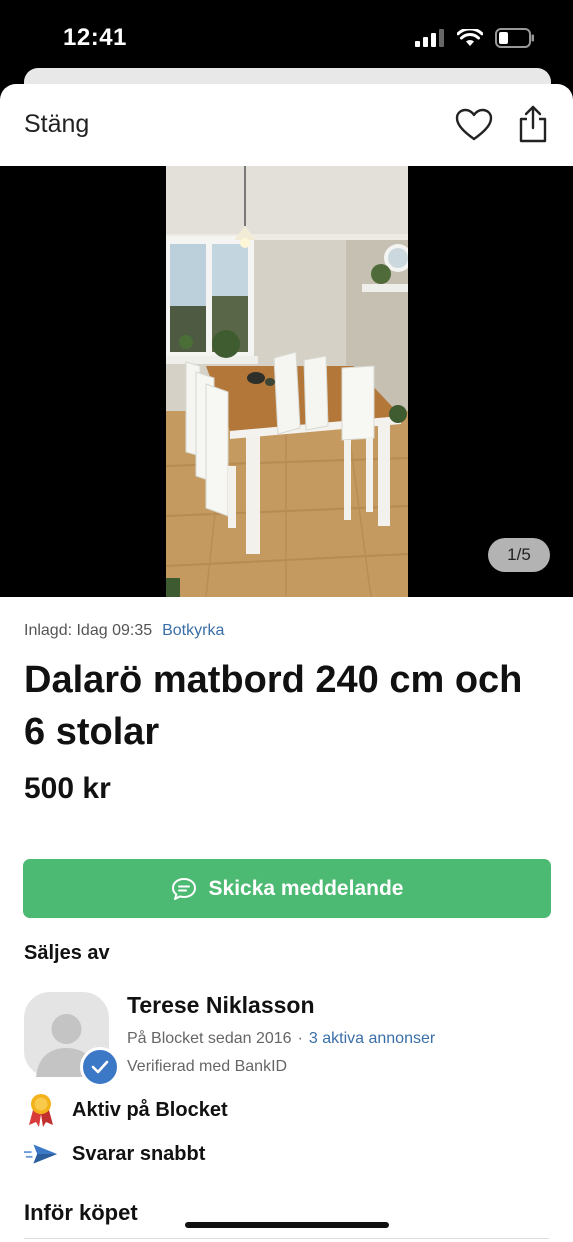  I want to click on status-icons, so click(475, 38).